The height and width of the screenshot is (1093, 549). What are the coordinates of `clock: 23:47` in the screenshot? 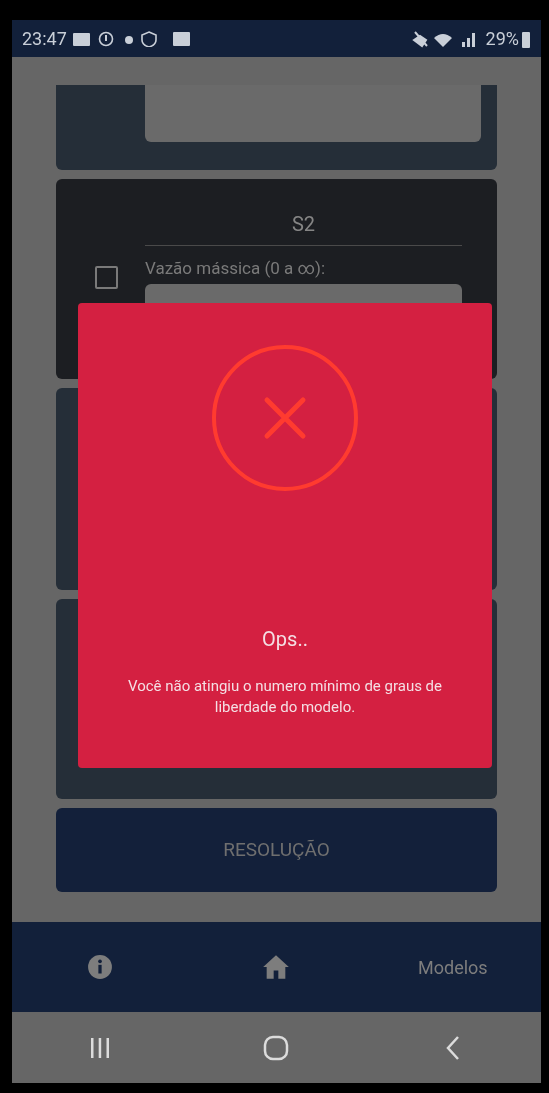 It's located at (44, 39).